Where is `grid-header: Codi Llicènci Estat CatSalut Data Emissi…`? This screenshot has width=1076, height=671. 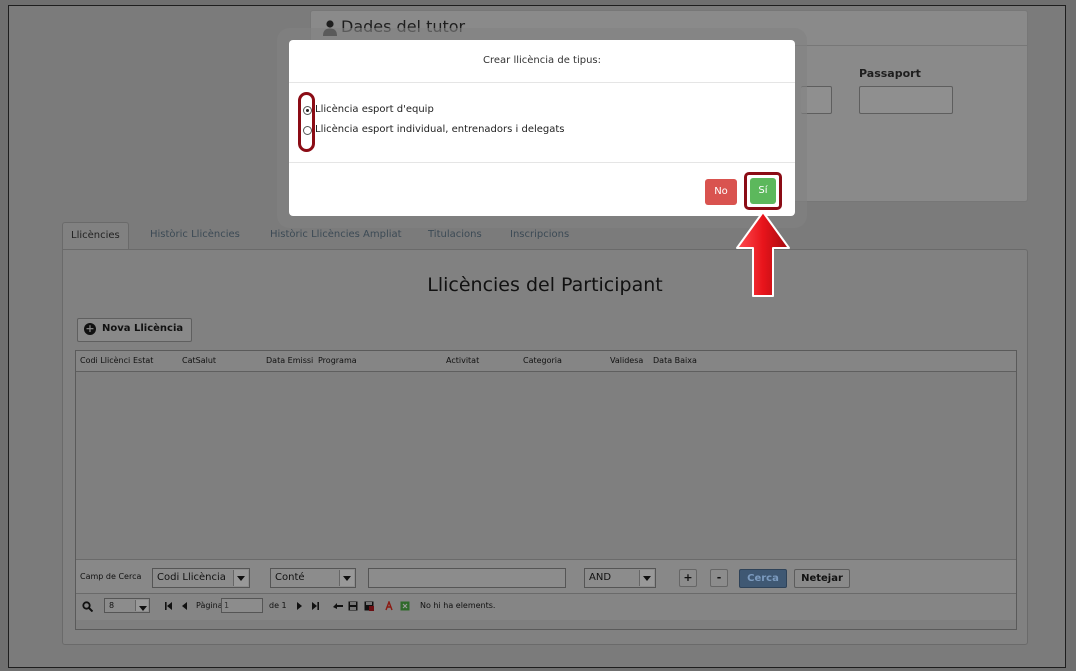
grid-header: Codi Llicènci Estat CatSalut Data Emissi… is located at coordinates (546, 361).